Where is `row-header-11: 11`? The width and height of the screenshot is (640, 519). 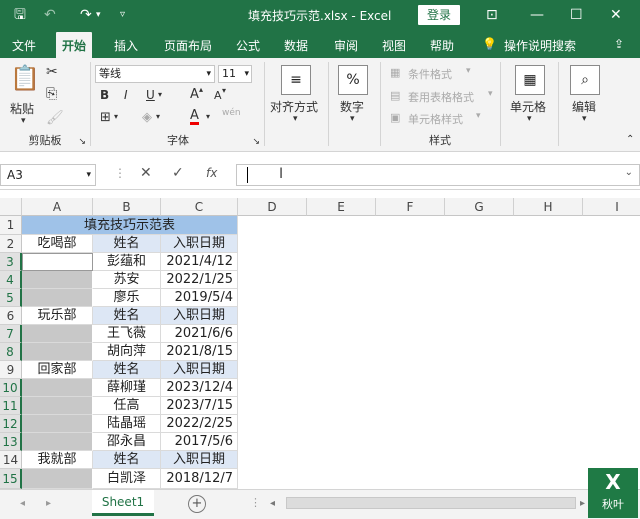
row-header-11: 11 is located at coordinates (11, 406).